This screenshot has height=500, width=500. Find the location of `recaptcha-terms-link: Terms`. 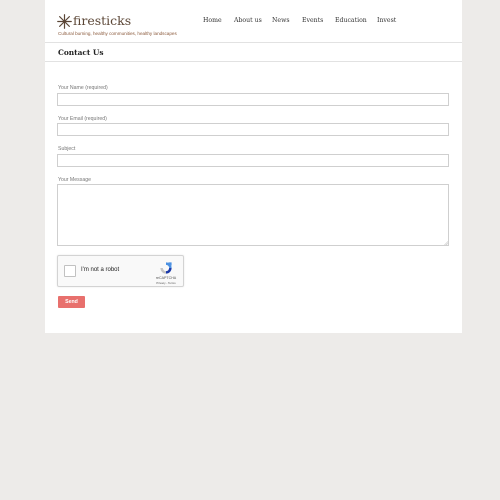

recaptcha-terms-link: Terms is located at coordinates (172, 283).